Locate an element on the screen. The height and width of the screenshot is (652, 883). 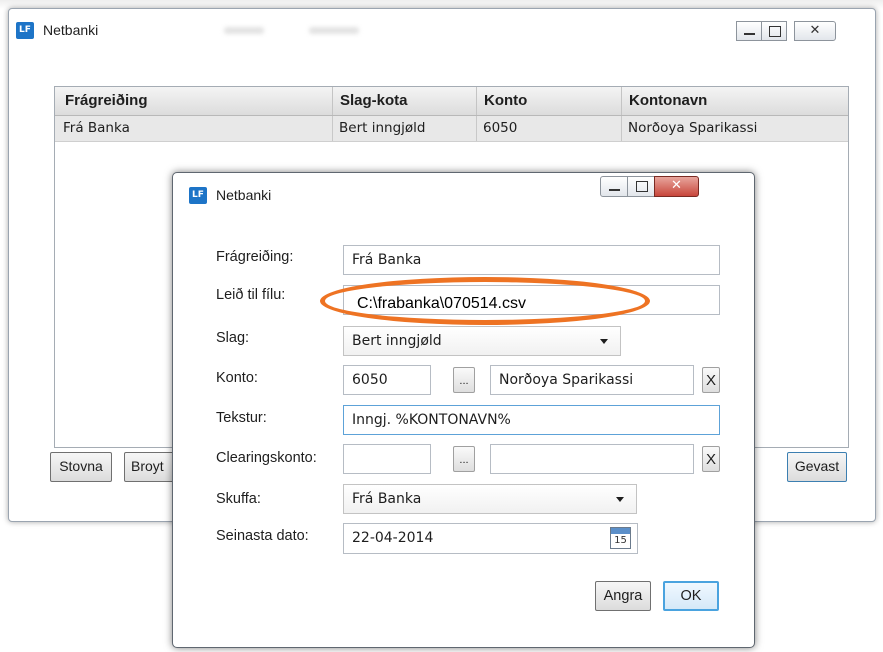
grid-header: Frágreiðing Slag-kota Konto Kontonavn is located at coordinates (451, 101).